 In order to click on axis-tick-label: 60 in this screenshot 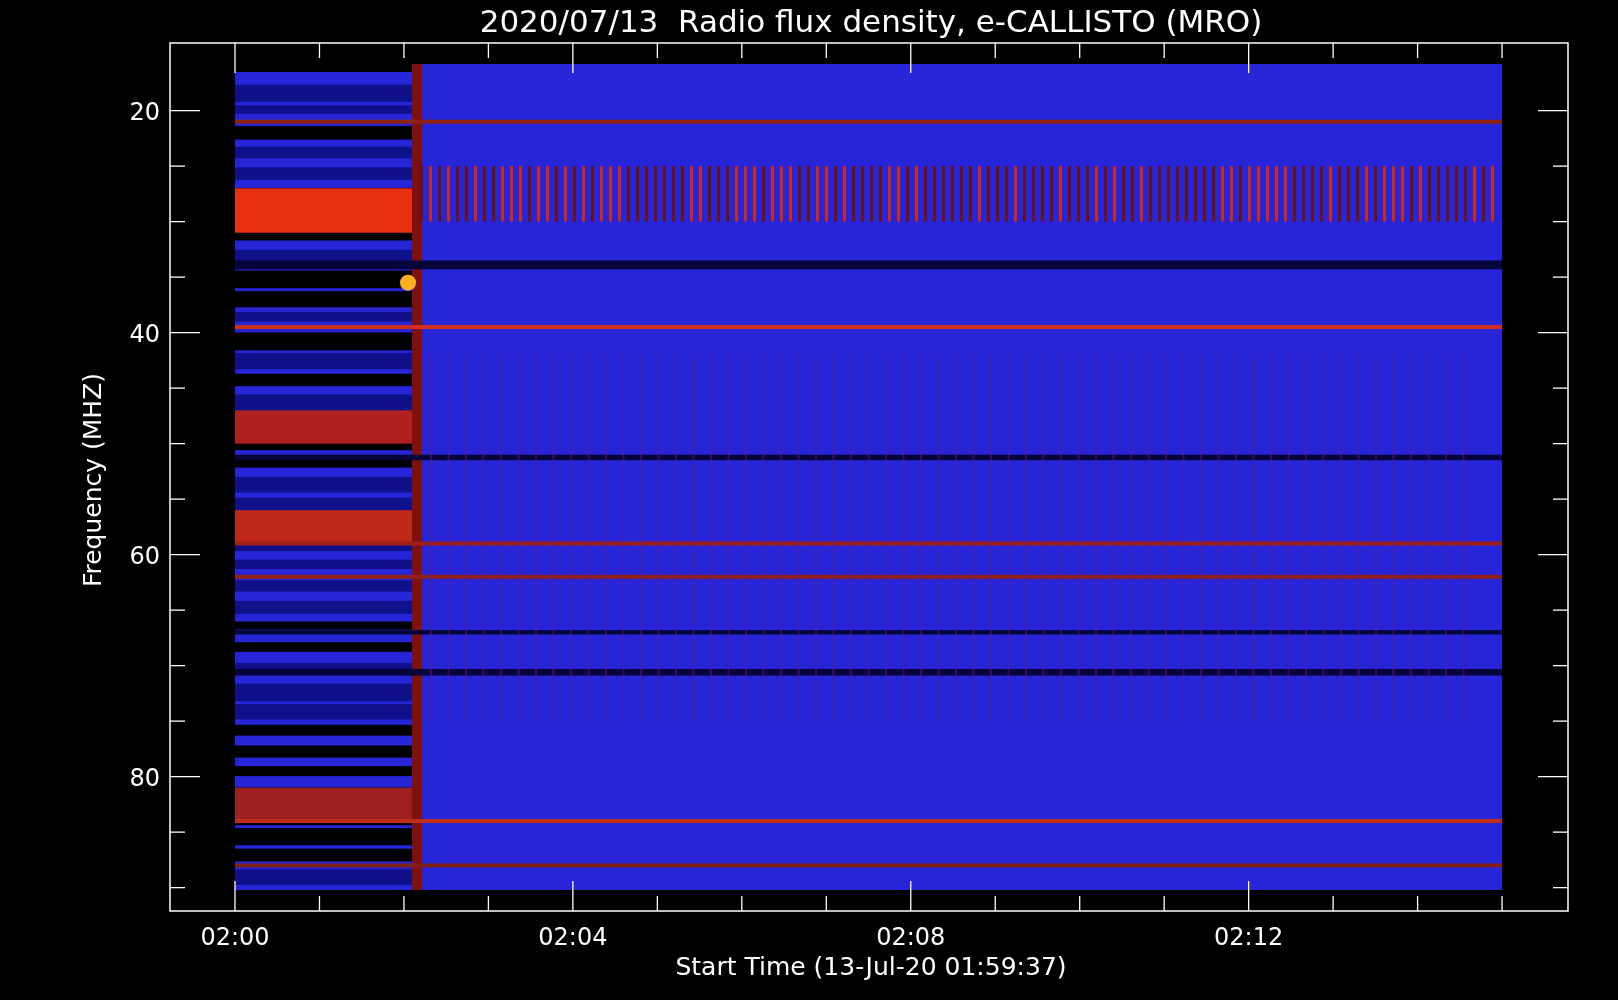, I will do `click(144, 555)`.